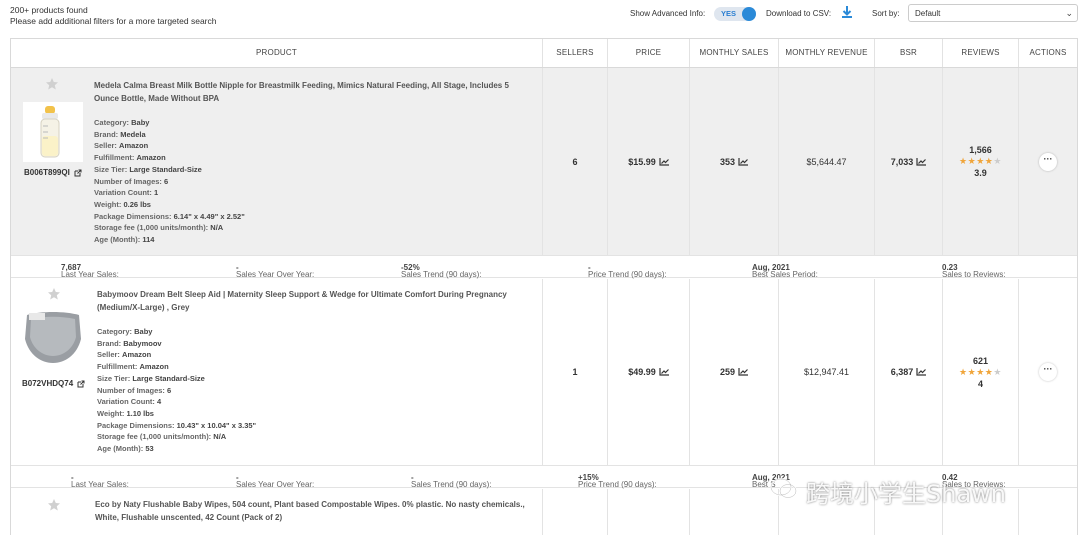 The width and height of the screenshot is (1080, 535). I want to click on review-count: 1,566, so click(980, 150).